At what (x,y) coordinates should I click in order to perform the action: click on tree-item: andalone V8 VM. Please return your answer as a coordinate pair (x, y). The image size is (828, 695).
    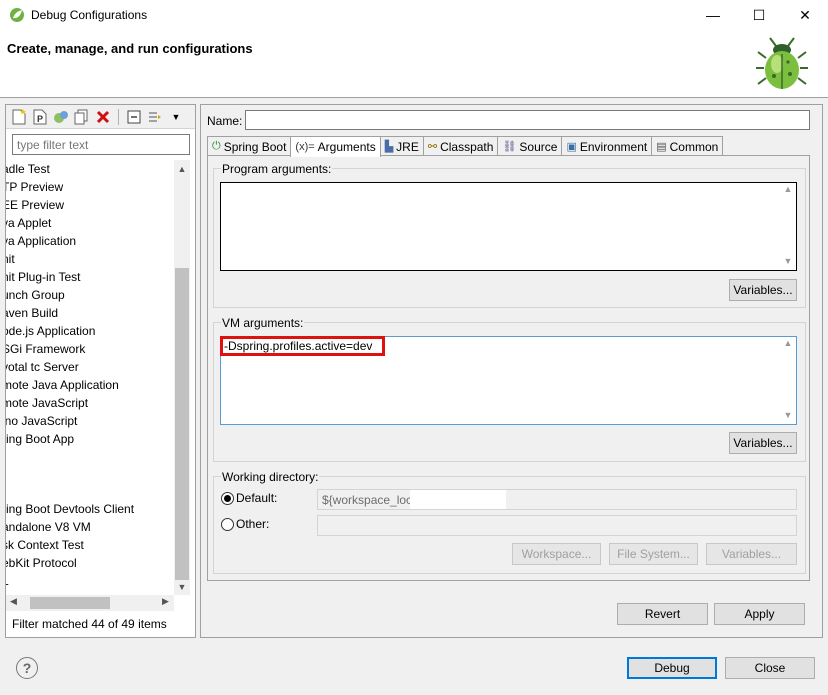
    Looking at the image, I should click on (88, 527).